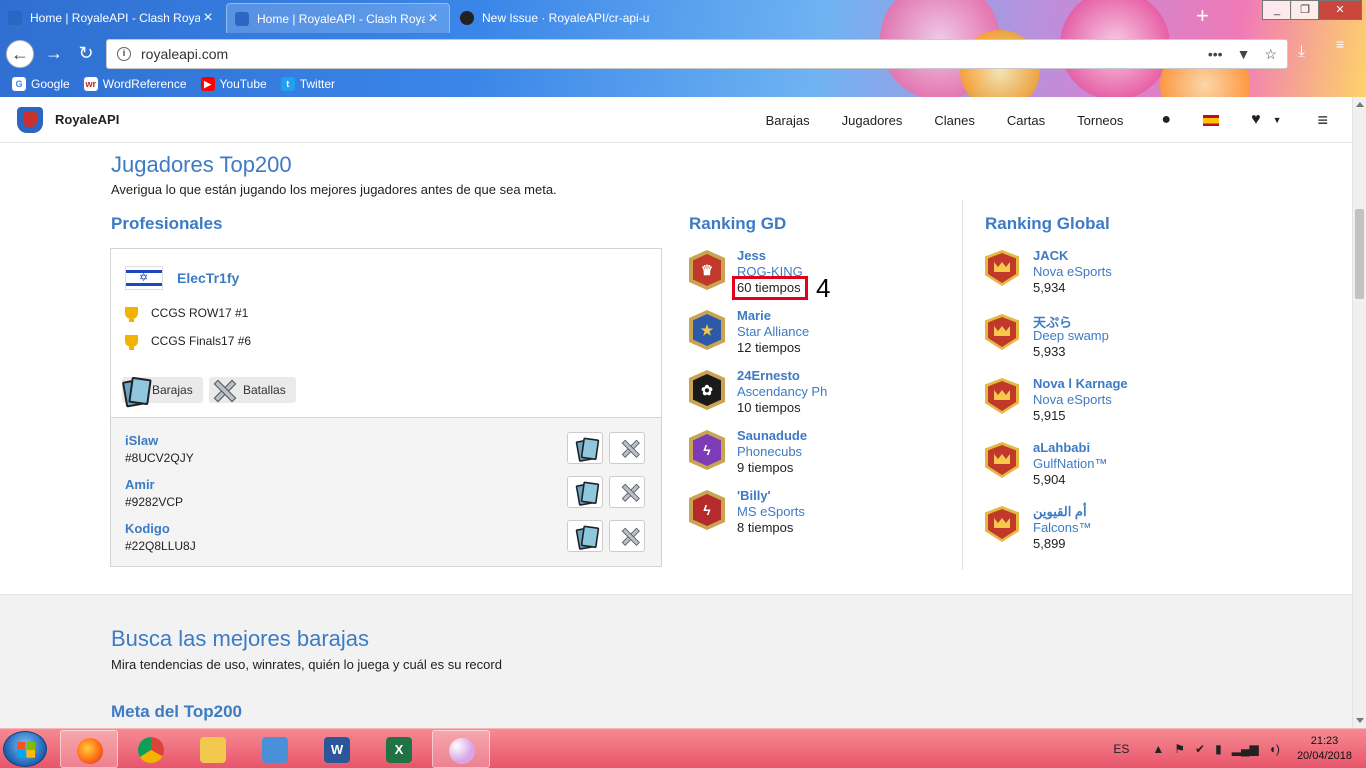 This screenshot has width=1366, height=768. Describe the element at coordinates (1002, 332) in the screenshot. I see `crown-badge-icon` at that location.